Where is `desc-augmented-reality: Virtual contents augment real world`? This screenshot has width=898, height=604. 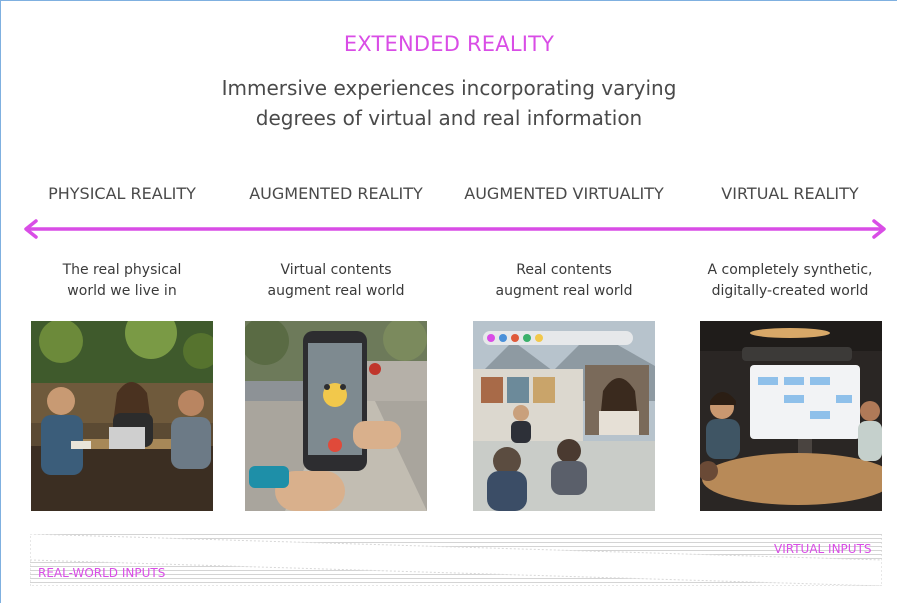 desc-augmented-reality: Virtual contents augment real world is located at coordinates (336, 280).